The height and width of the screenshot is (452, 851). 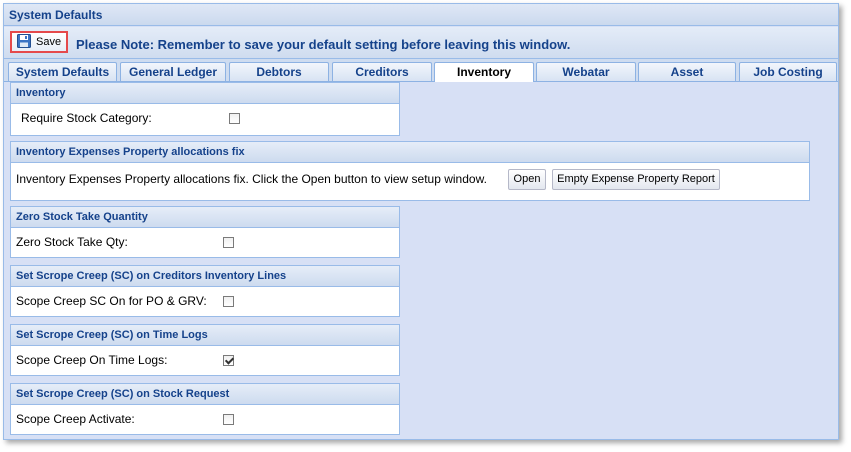 What do you see at coordinates (92, 360) in the screenshot?
I see `field-label: Scope Creep On Time Logs:` at bounding box center [92, 360].